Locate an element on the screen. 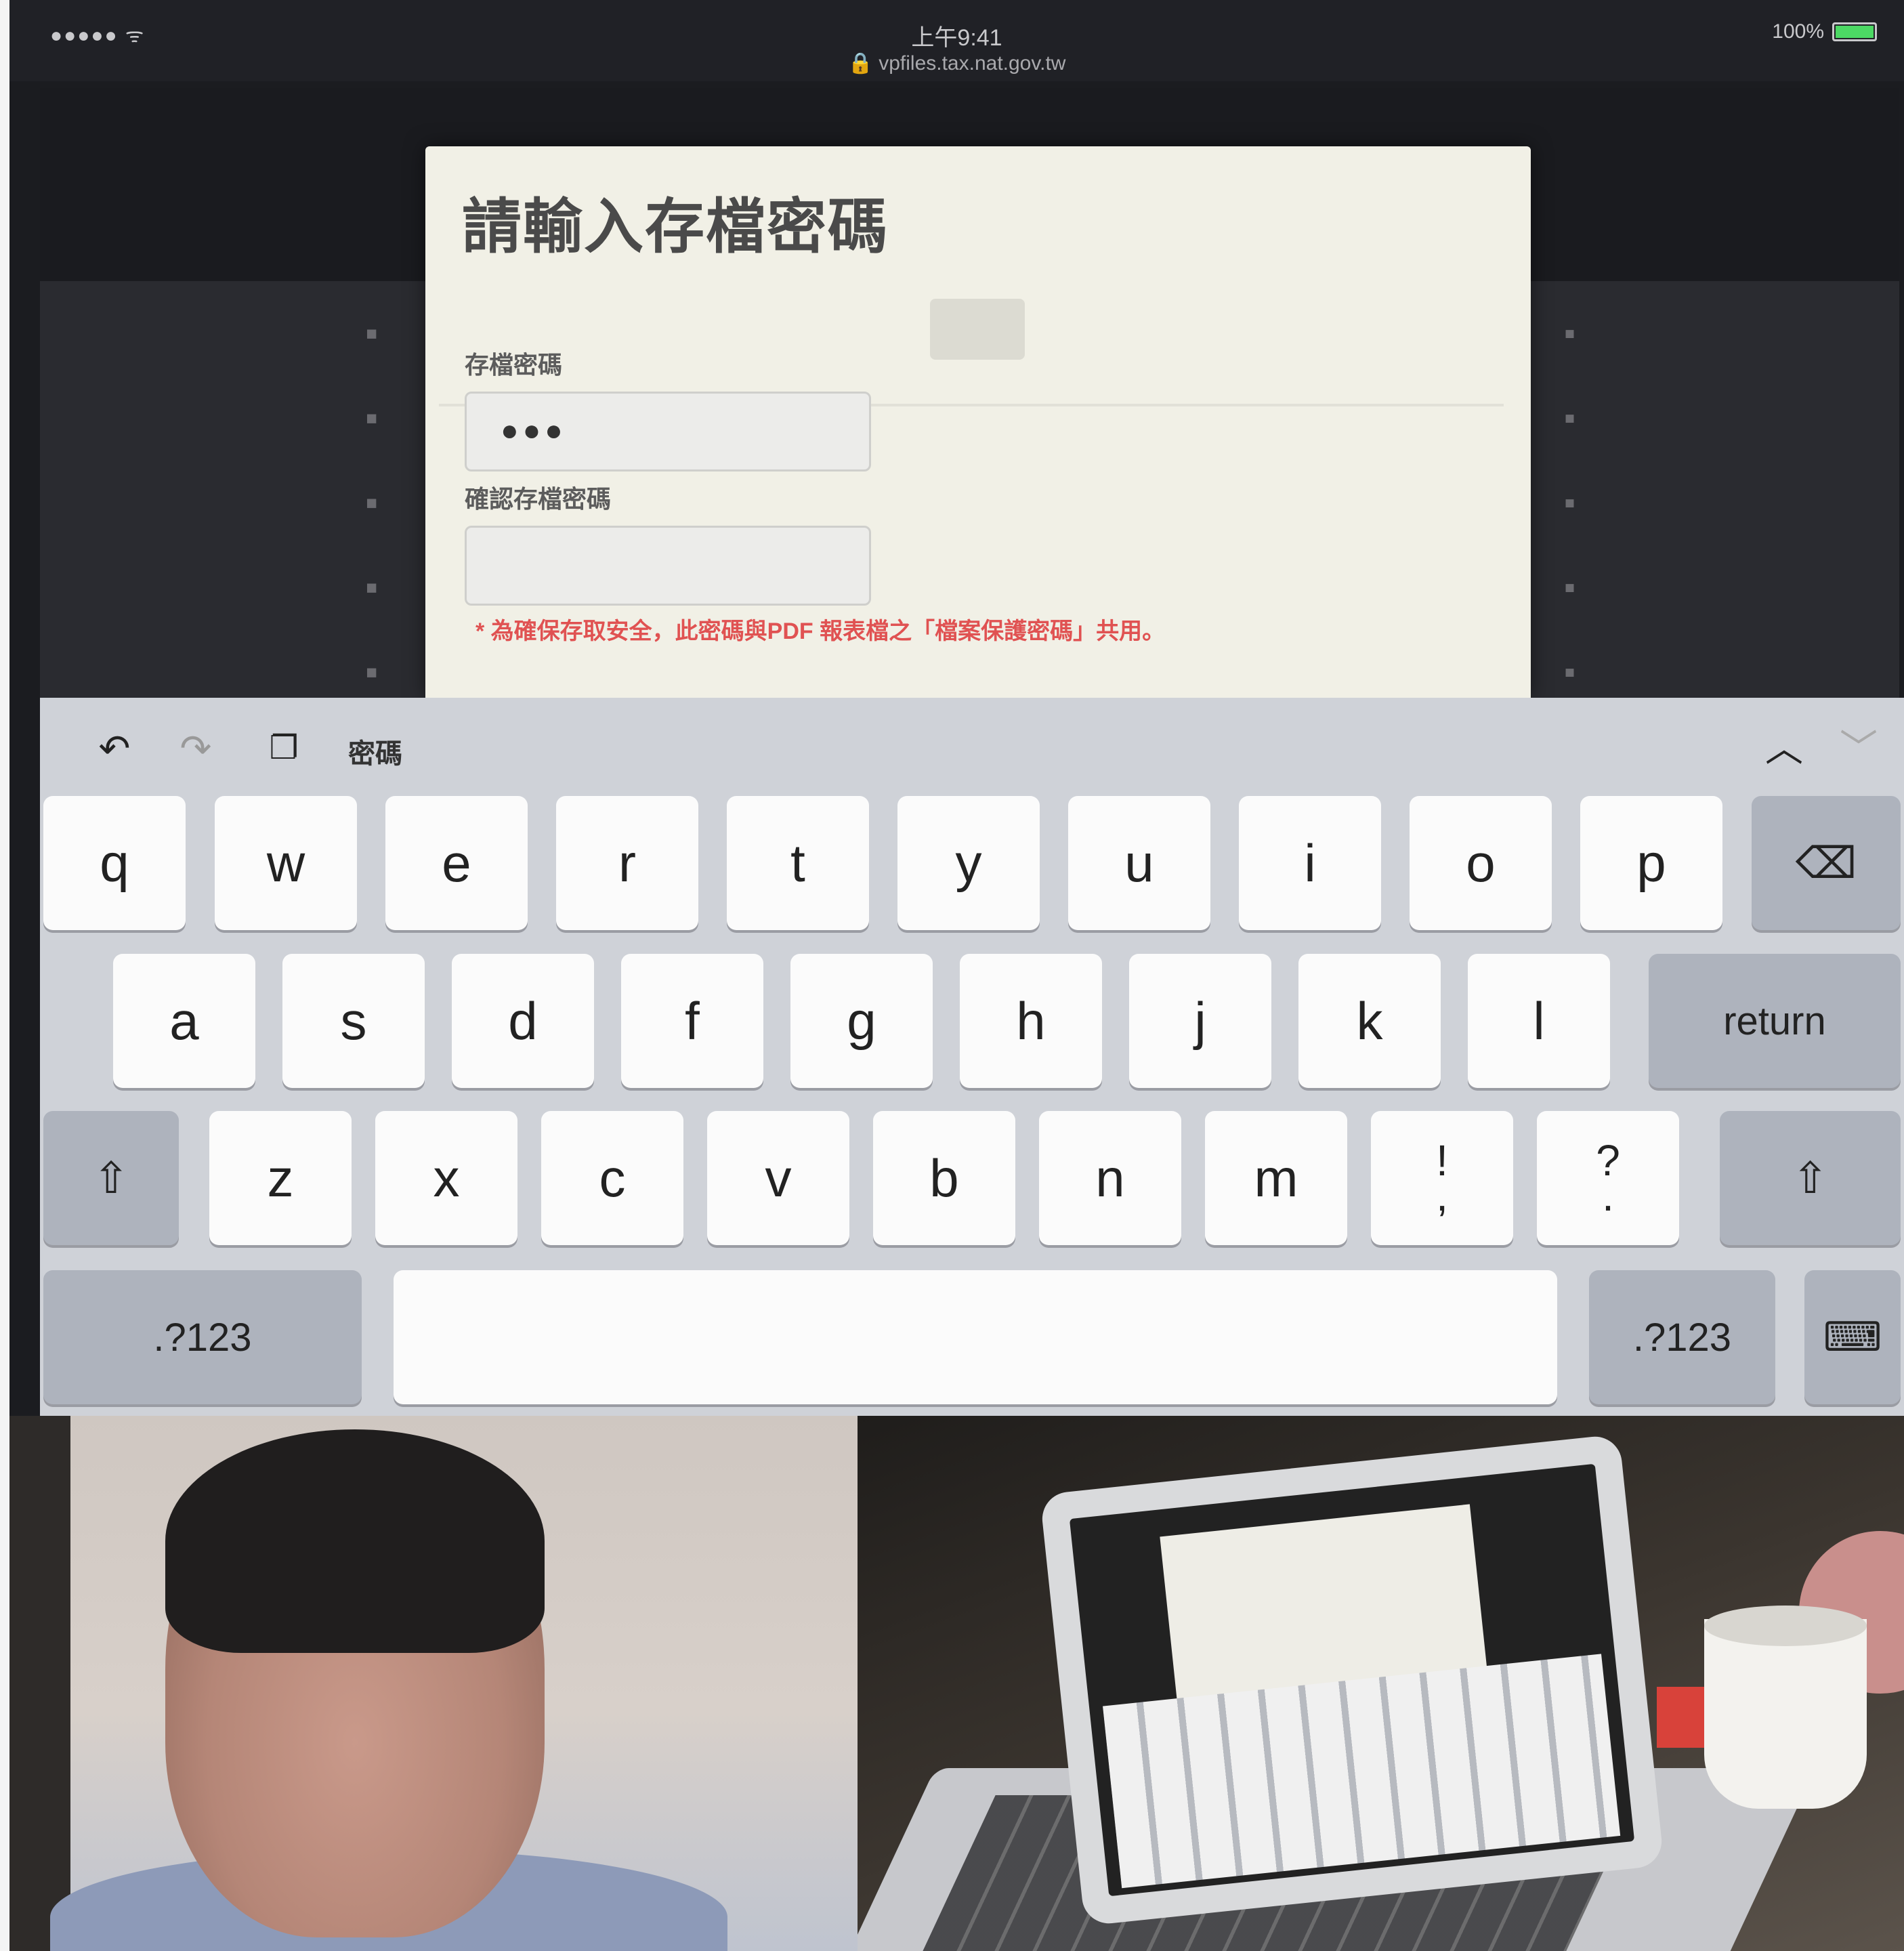 The image size is (1904, 1951). status-time: 上午9:41 is located at coordinates (957, 38).